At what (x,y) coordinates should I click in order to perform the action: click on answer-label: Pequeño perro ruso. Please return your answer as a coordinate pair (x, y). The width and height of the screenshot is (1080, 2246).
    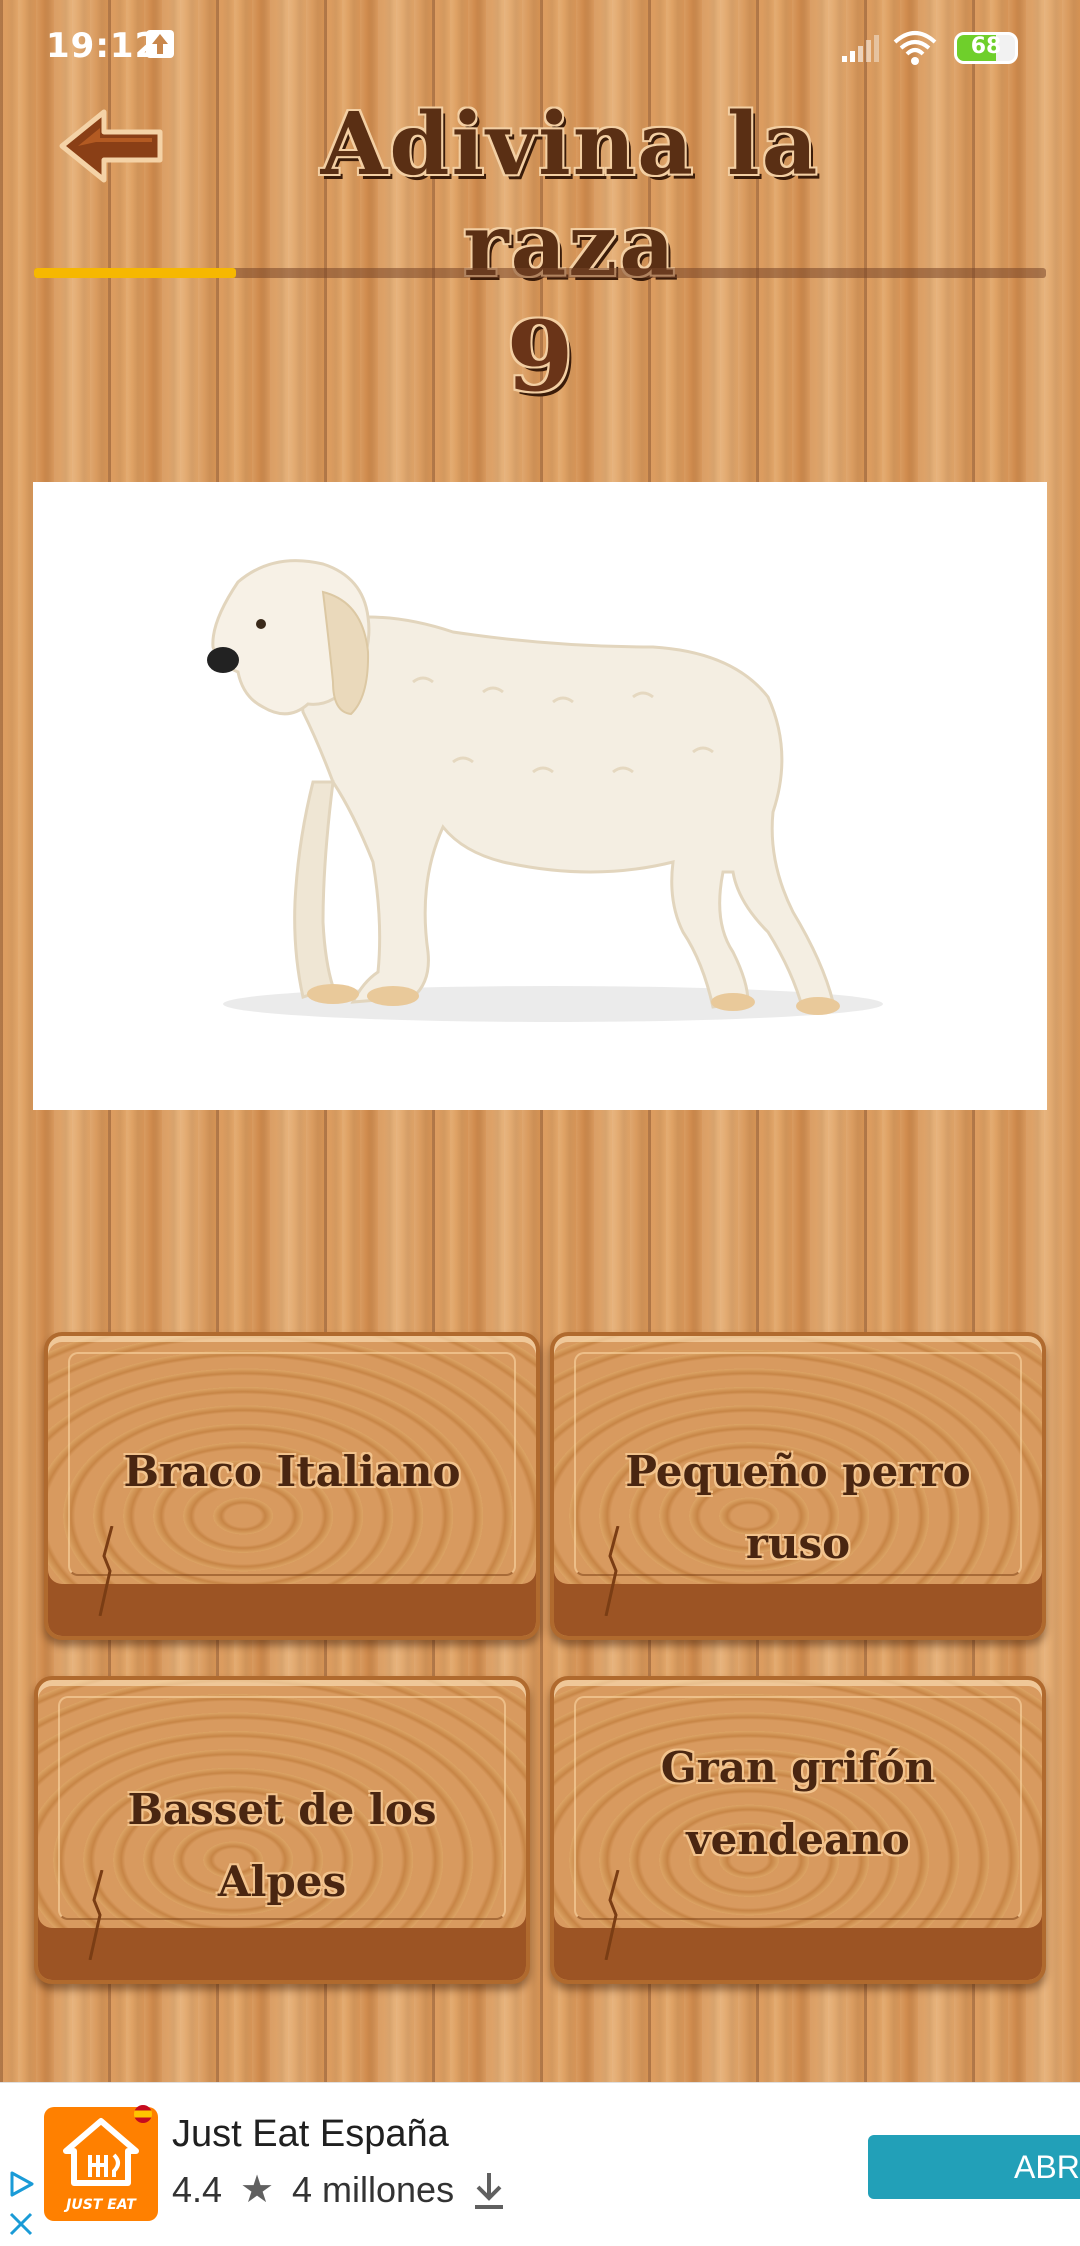
    Looking at the image, I should click on (798, 1507).